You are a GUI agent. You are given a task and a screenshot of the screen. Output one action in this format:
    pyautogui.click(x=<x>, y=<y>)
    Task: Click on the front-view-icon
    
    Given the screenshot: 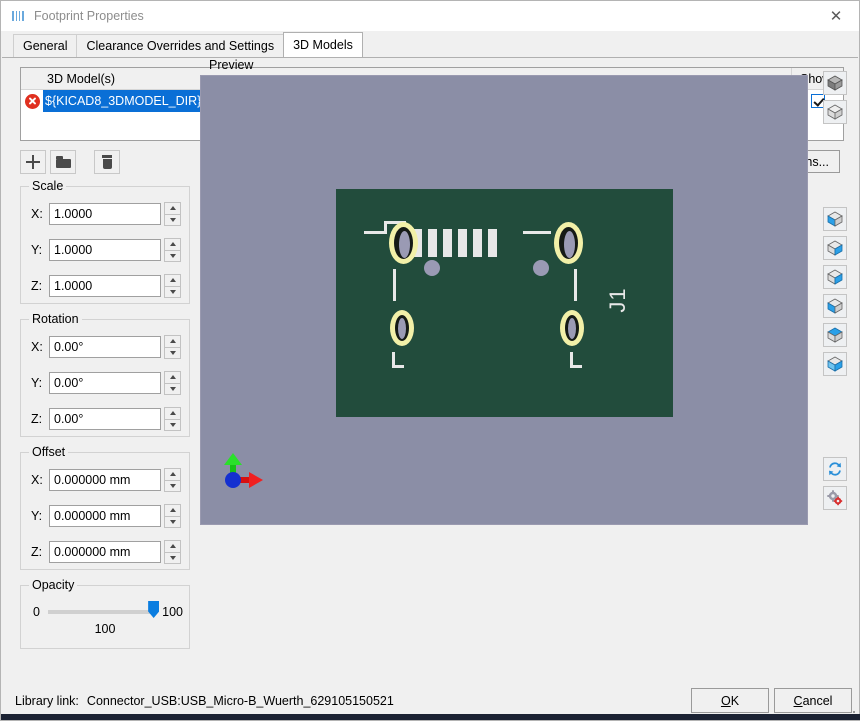 What is the action you would take?
    pyautogui.click(x=835, y=219)
    